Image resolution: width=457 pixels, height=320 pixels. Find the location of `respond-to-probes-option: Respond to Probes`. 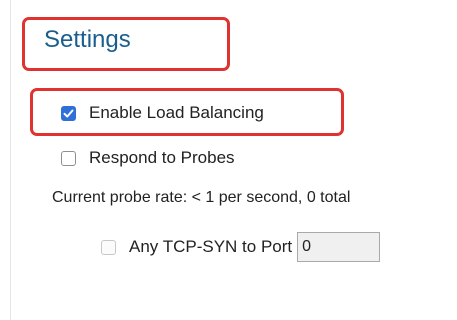

respond-to-probes-option: Respond to Probes is located at coordinates (148, 158).